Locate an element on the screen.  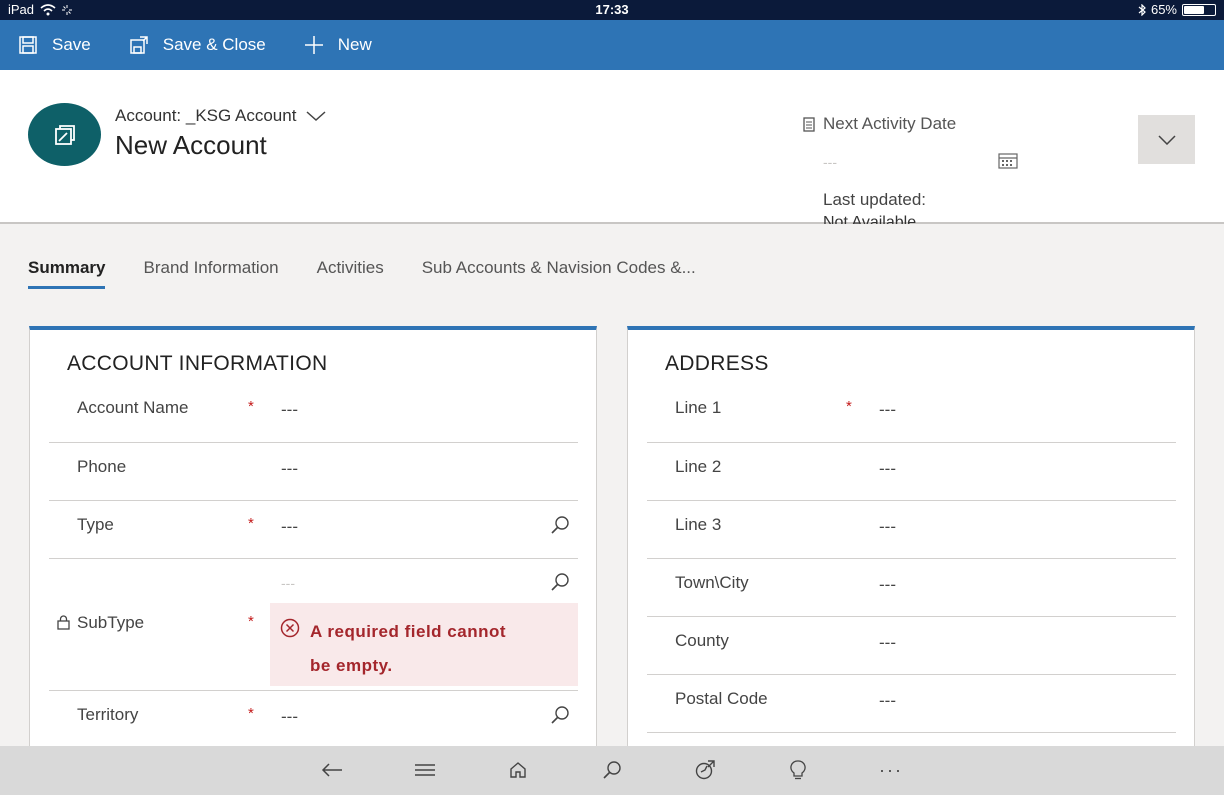
new-button: New is located at coordinates (338, 45).